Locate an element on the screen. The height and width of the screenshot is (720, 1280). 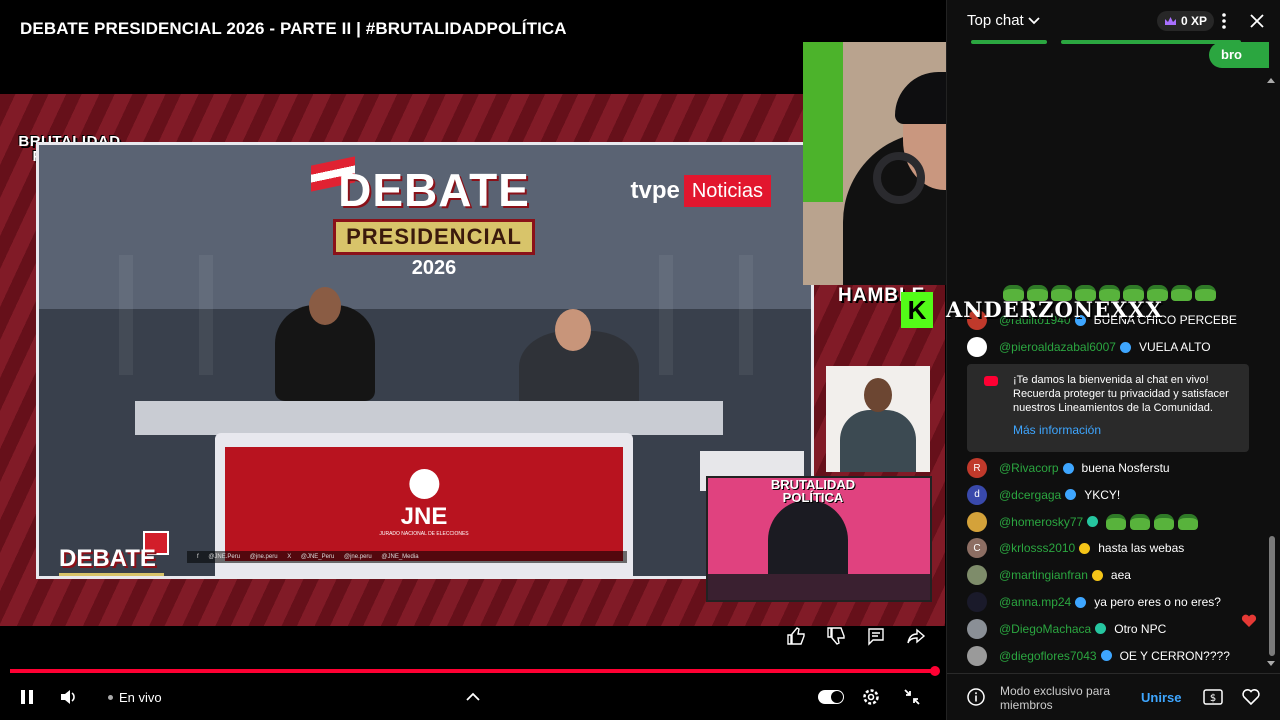
expand-up-button is located at coordinates (473, 697).